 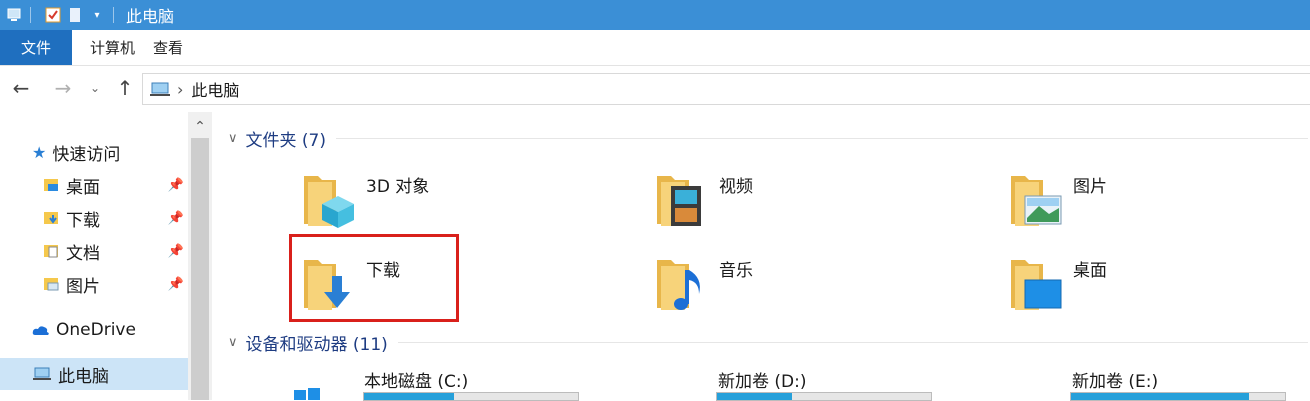 What do you see at coordinates (330, 201) in the screenshot?
I see `3d-objects-folder-icon` at bounding box center [330, 201].